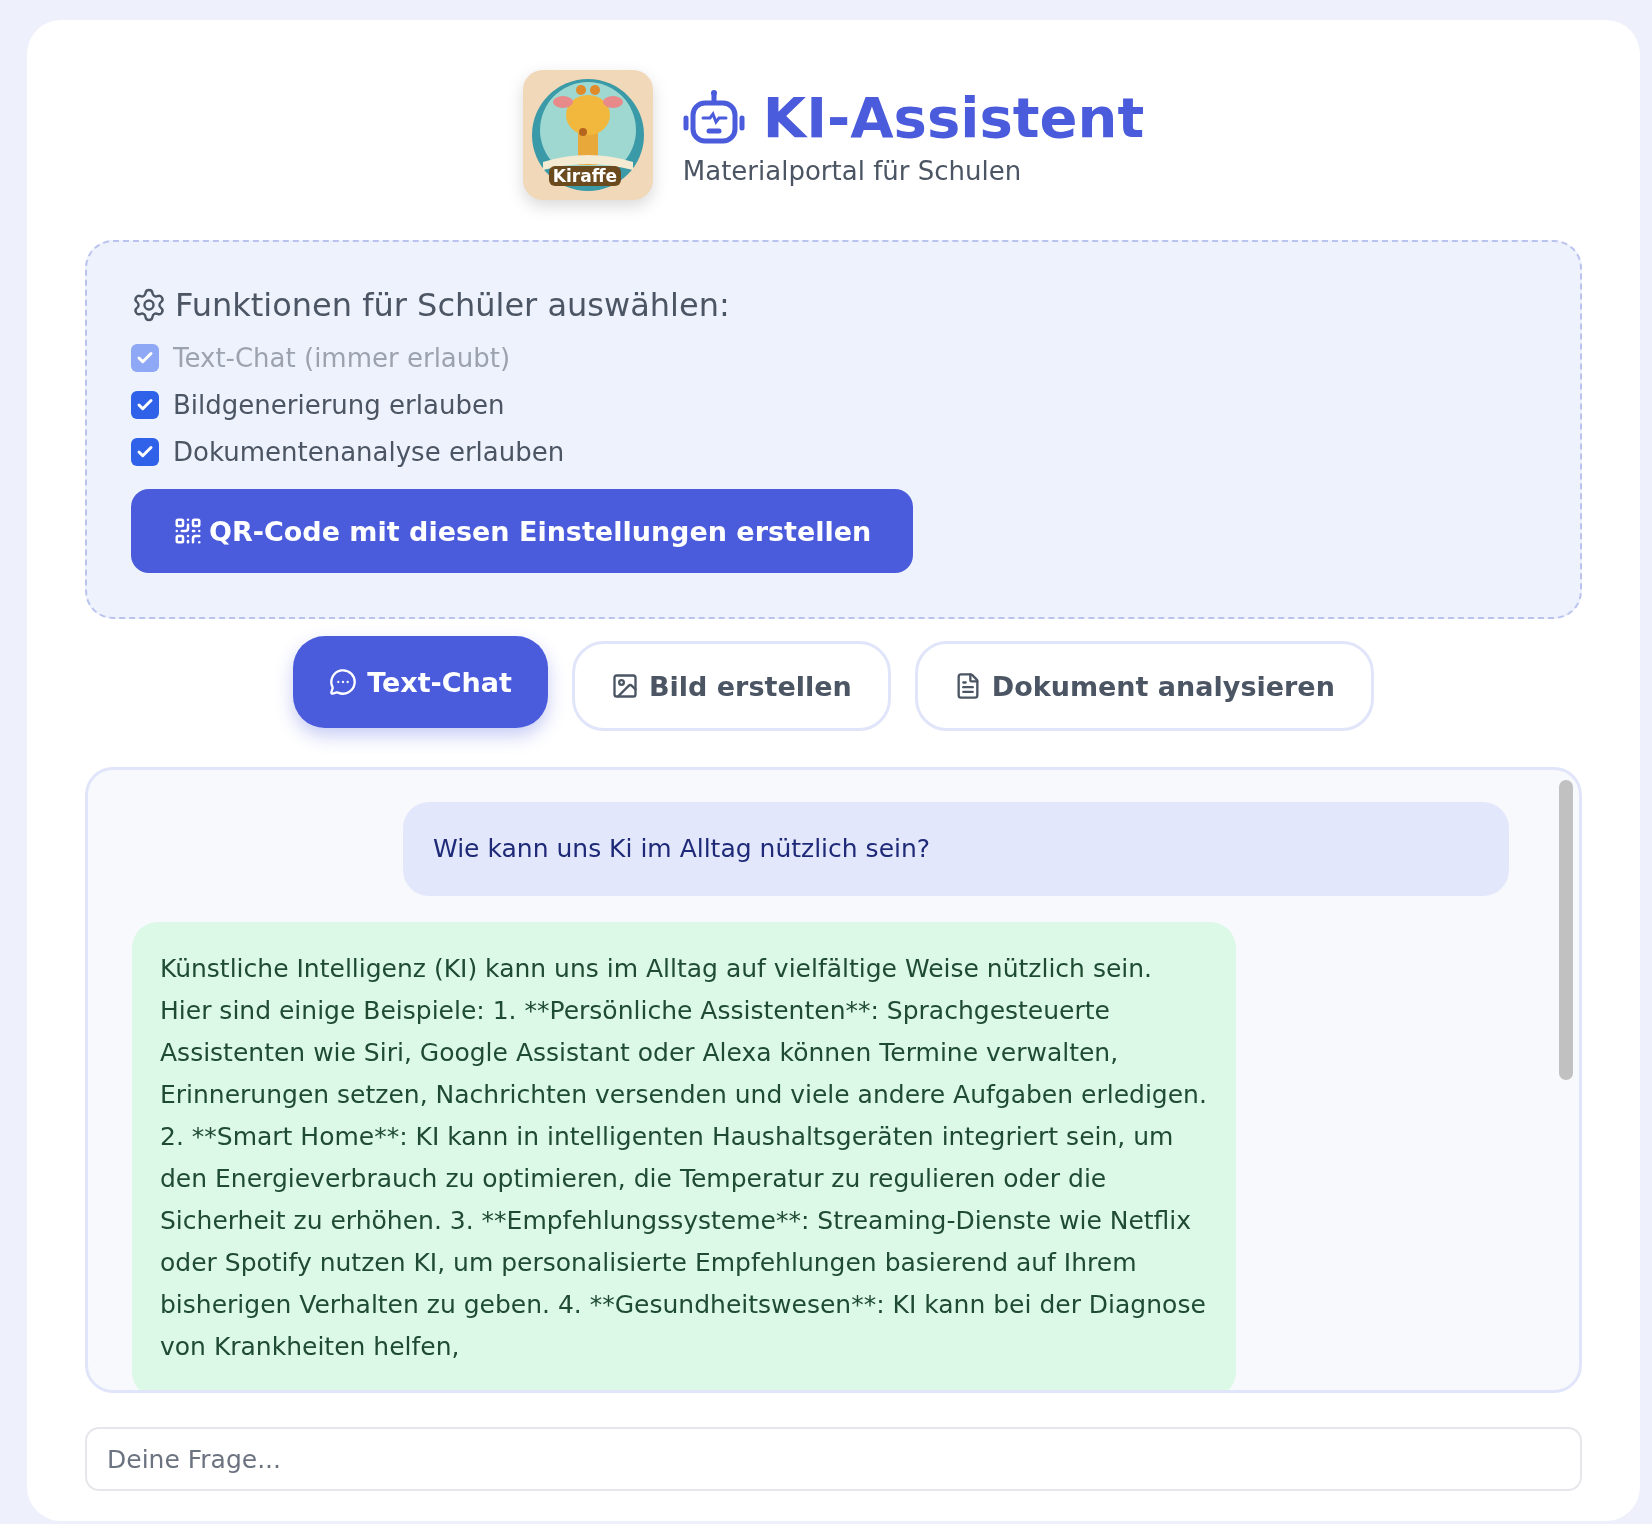 This screenshot has width=1652, height=1524. What do you see at coordinates (624, 686) in the screenshot?
I see `image-icon` at bounding box center [624, 686].